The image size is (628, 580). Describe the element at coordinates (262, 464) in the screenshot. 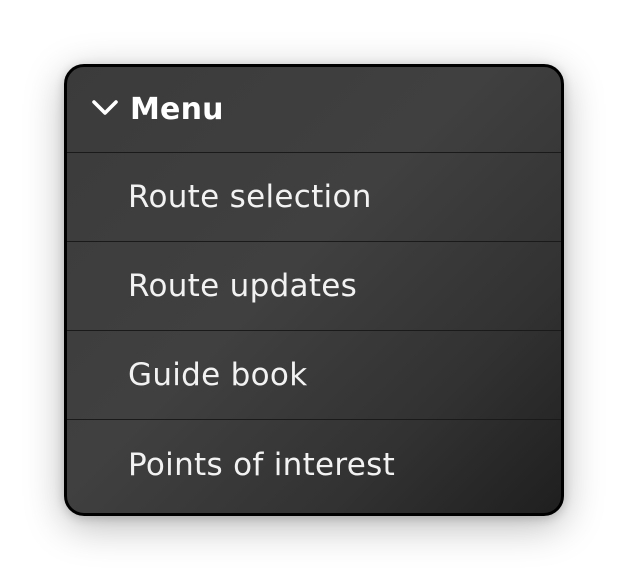

I see `menu-item-label: Points of interest` at that location.